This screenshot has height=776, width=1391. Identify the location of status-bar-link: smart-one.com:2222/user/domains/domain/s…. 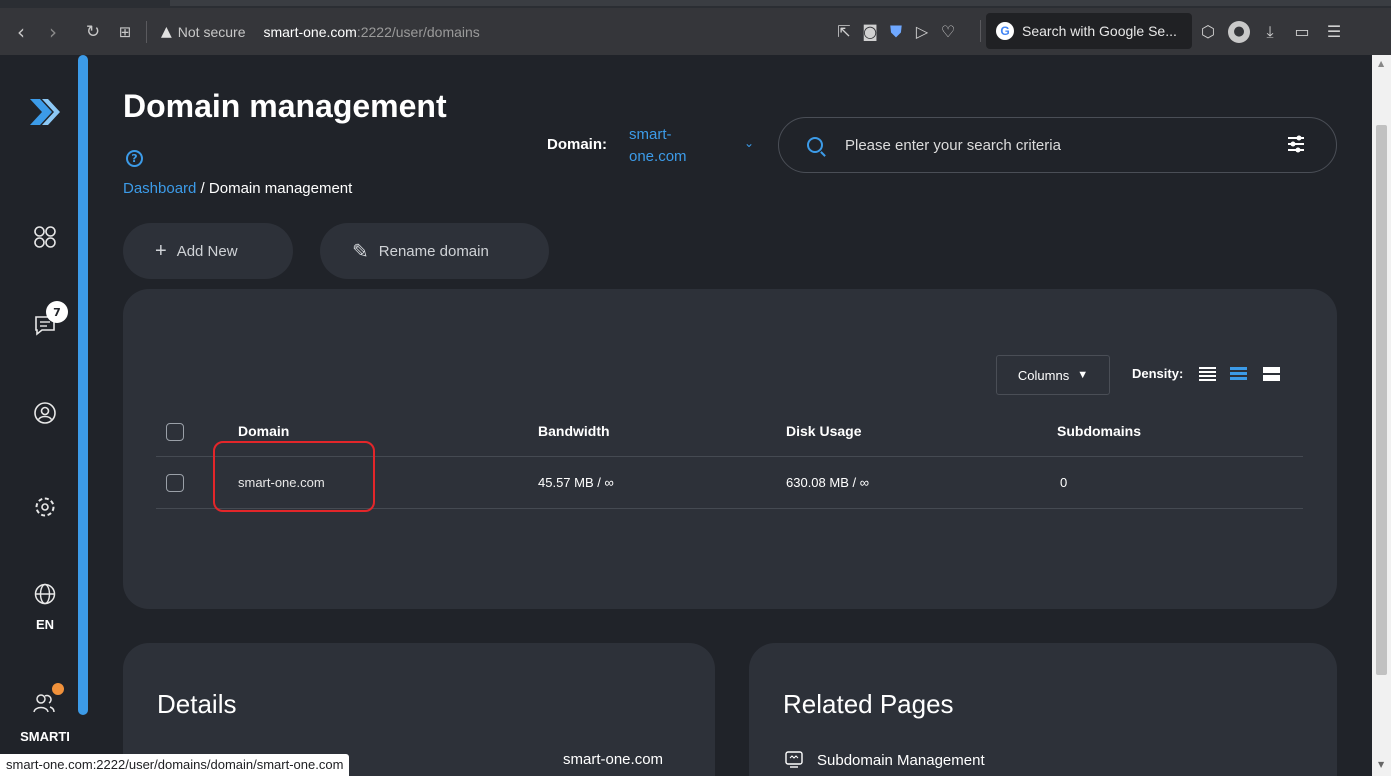
(175, 765).